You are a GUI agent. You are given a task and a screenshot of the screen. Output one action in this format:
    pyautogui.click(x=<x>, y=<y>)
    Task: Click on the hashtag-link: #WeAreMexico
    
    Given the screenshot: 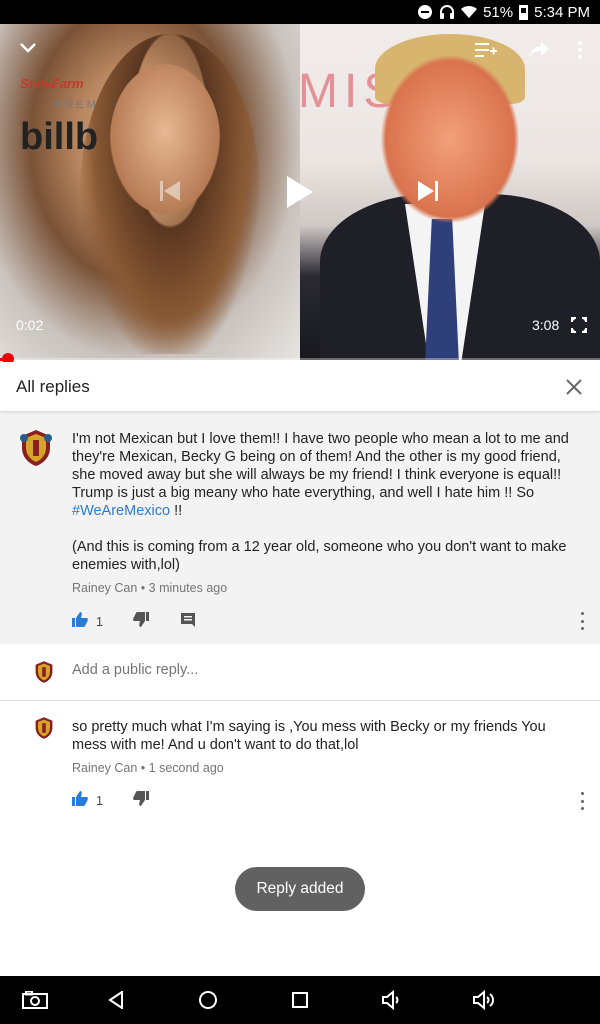 What is the action you would take?
    pyautogui.click(x=121, y=511)
    